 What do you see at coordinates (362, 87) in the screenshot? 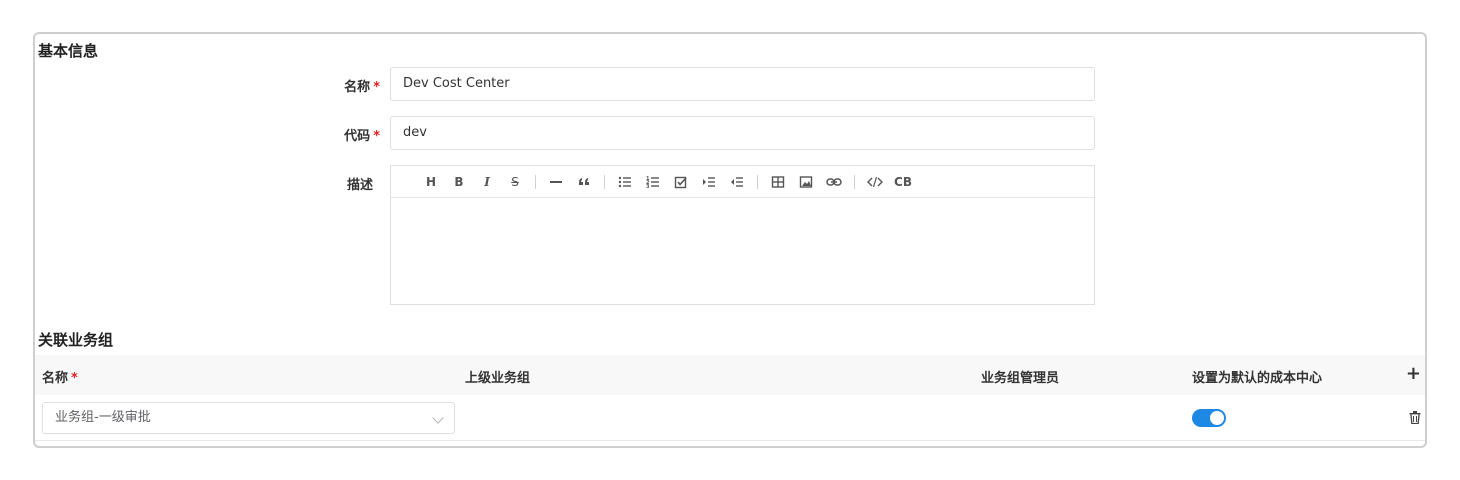
I see `name-label: 名称 *` at bounding box center [362, 87].